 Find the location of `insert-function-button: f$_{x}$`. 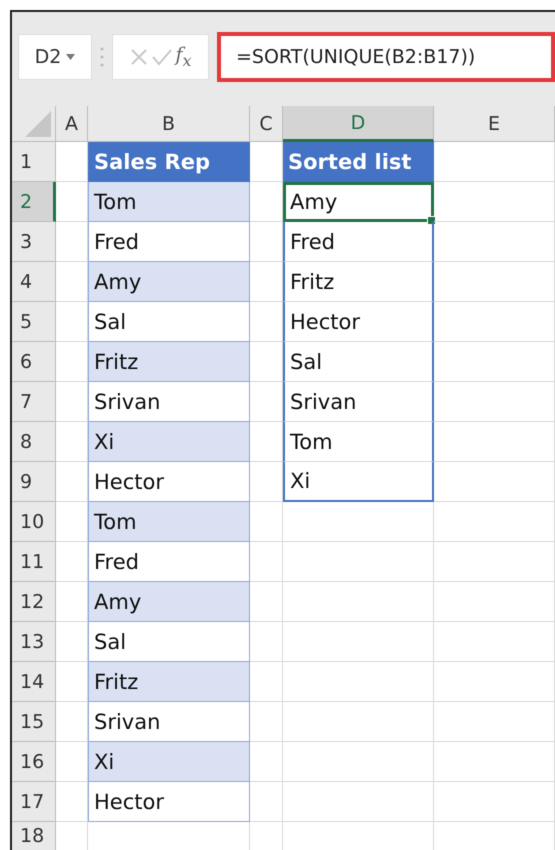

insert-function-button: f$_{x}$ is located at coordinates (184, 57).